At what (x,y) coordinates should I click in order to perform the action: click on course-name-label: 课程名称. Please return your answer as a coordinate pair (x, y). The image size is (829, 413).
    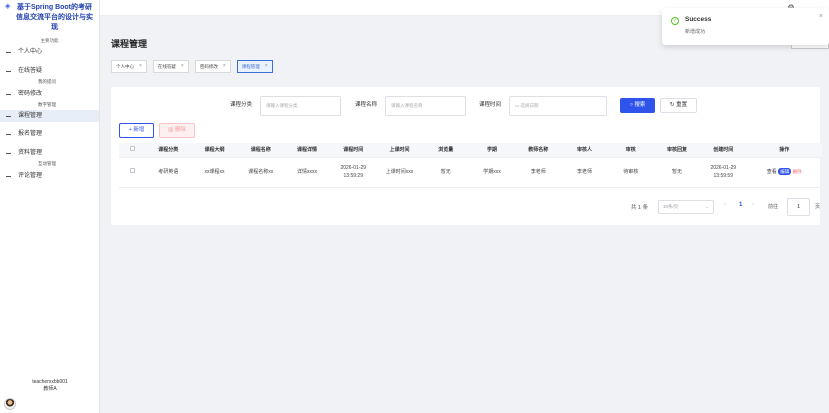
    Looking at the image, I should click on (366, 105).